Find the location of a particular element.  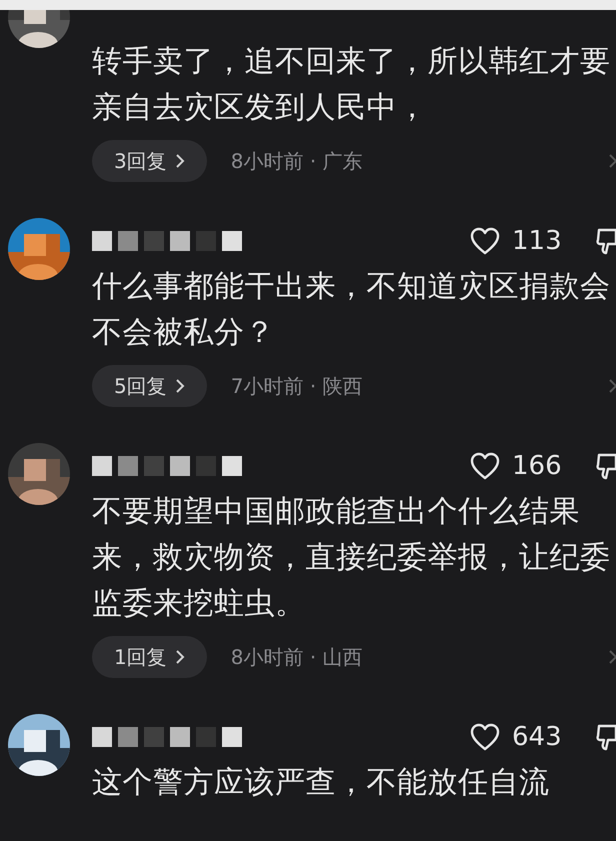

replies-button: 5回复 is located at coordinates (149, 386).